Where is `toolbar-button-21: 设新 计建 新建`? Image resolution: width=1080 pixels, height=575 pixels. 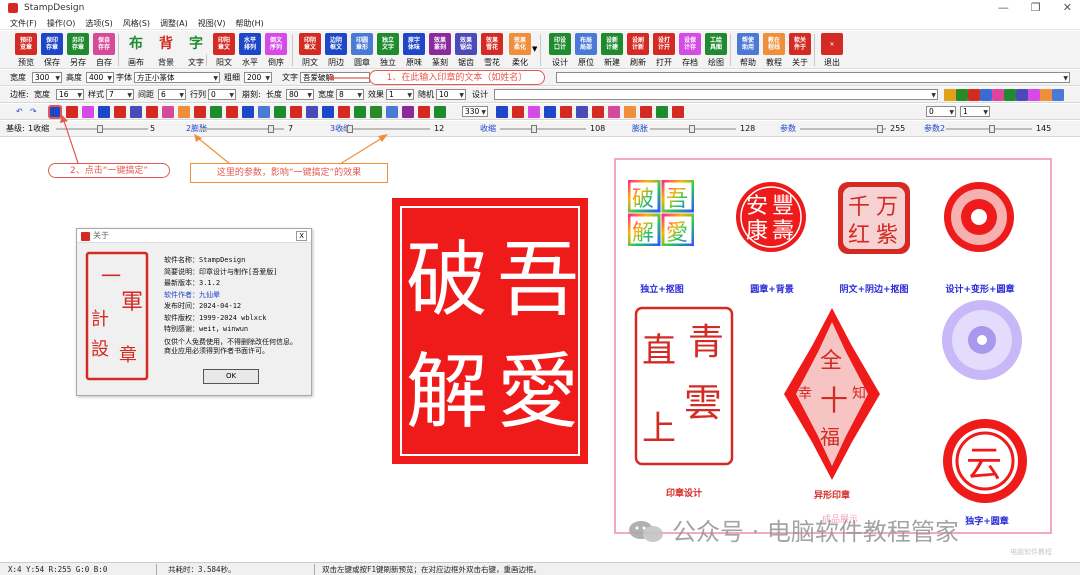 toolbar-button-21: 设新 计建 新建 is located at coordinates (612, 50).